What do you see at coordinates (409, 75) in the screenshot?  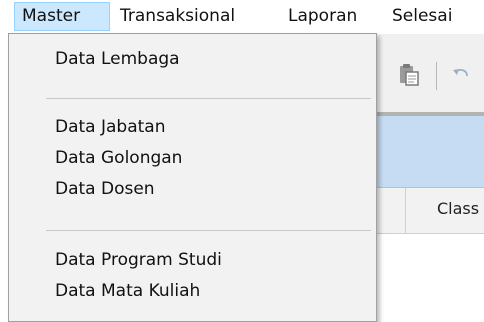 I see `paste-icon` at bounding box center [409, 75].